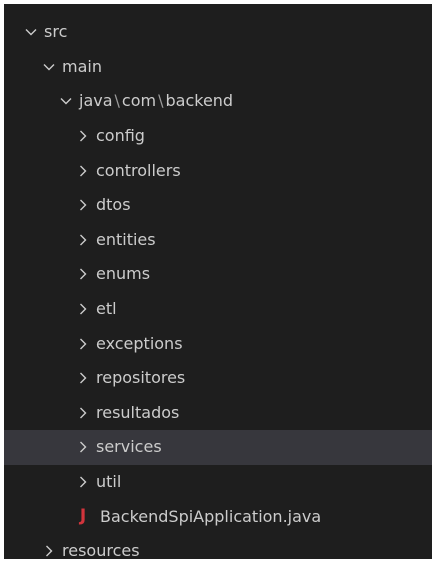 This screenshot has width=436, height=563. Describe the element at coordinates (96, 101) in the screenshot. I see `package-segment-java: java` at that location.